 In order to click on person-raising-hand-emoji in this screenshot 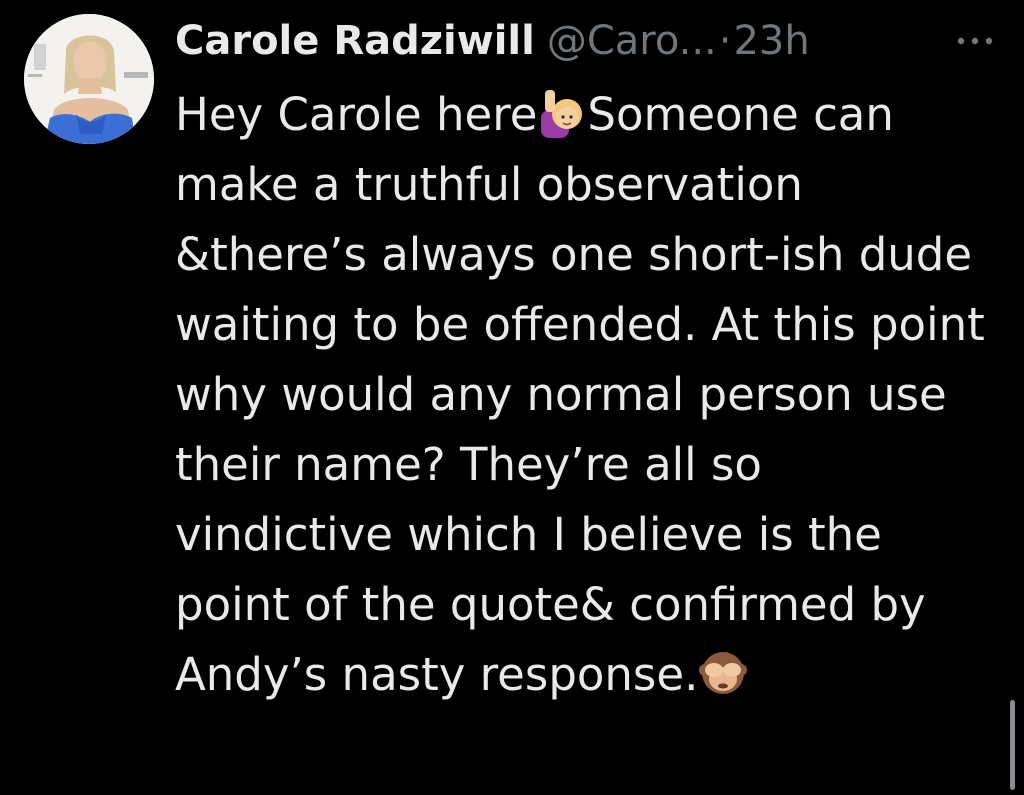, I will do `click(562, 113)`.